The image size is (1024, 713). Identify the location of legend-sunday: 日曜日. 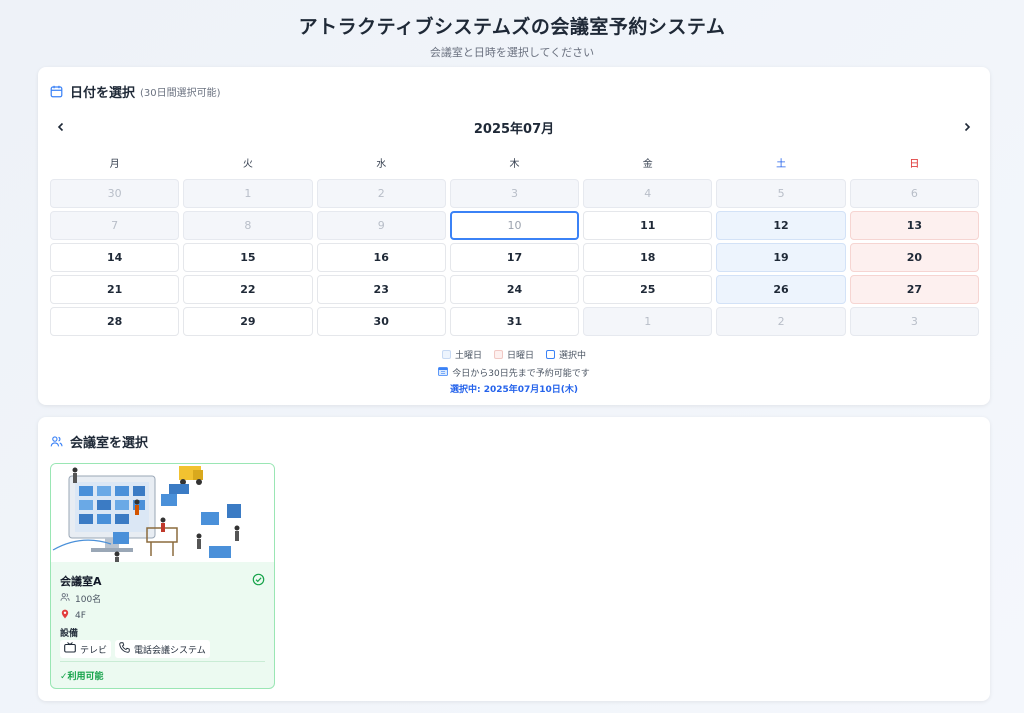
(513, 354).